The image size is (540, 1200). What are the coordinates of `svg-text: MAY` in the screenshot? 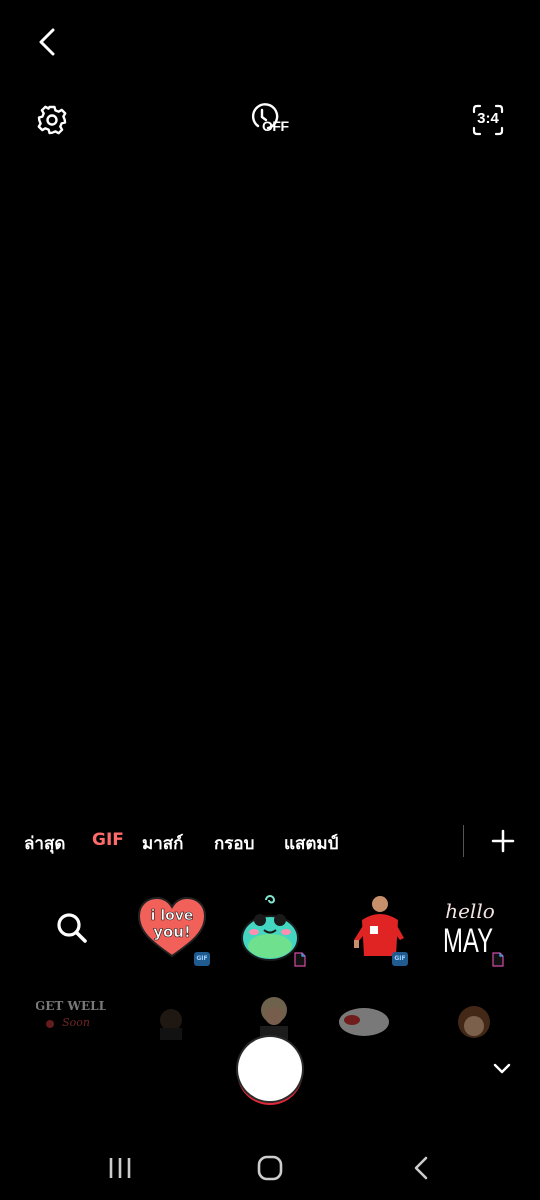 It's located at (468, 941).